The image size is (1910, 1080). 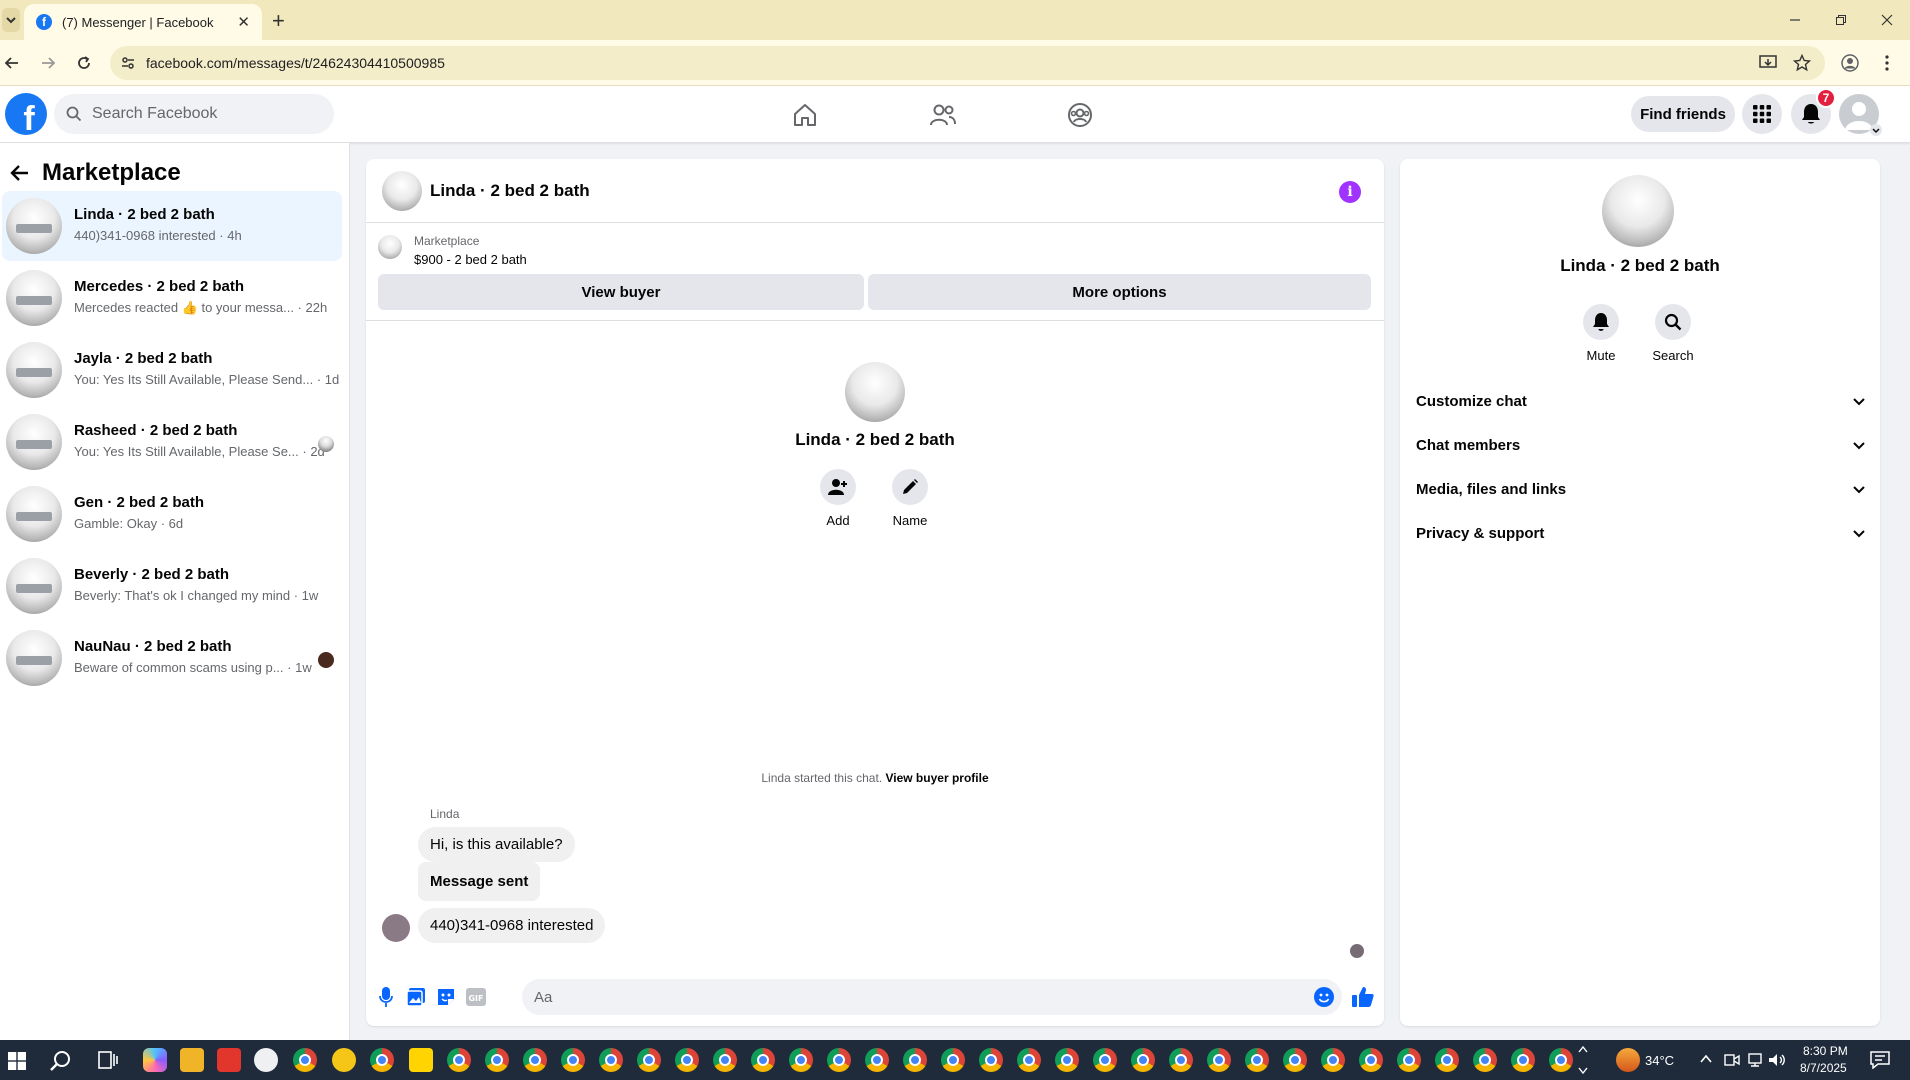 I want to click on message-input: Aa, so click(x=932, y=997).